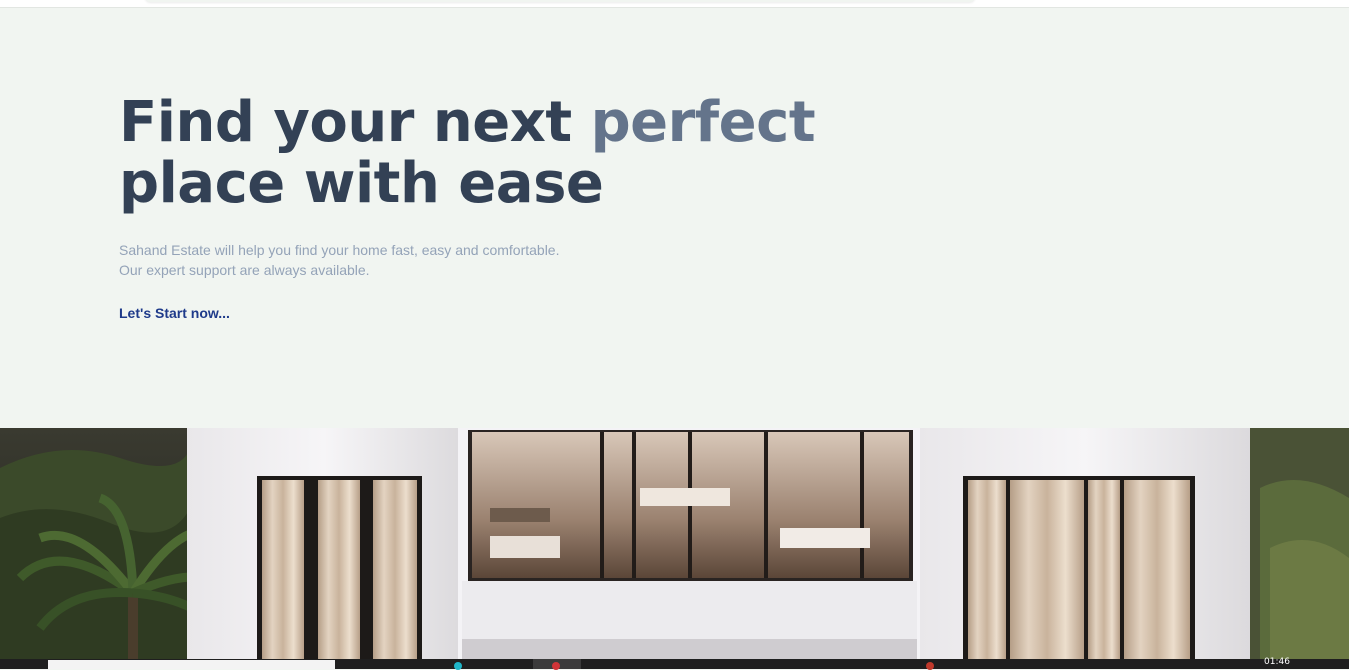  I want to click on hero-headline: Find your next perfect place with ease, so click(479, 153).